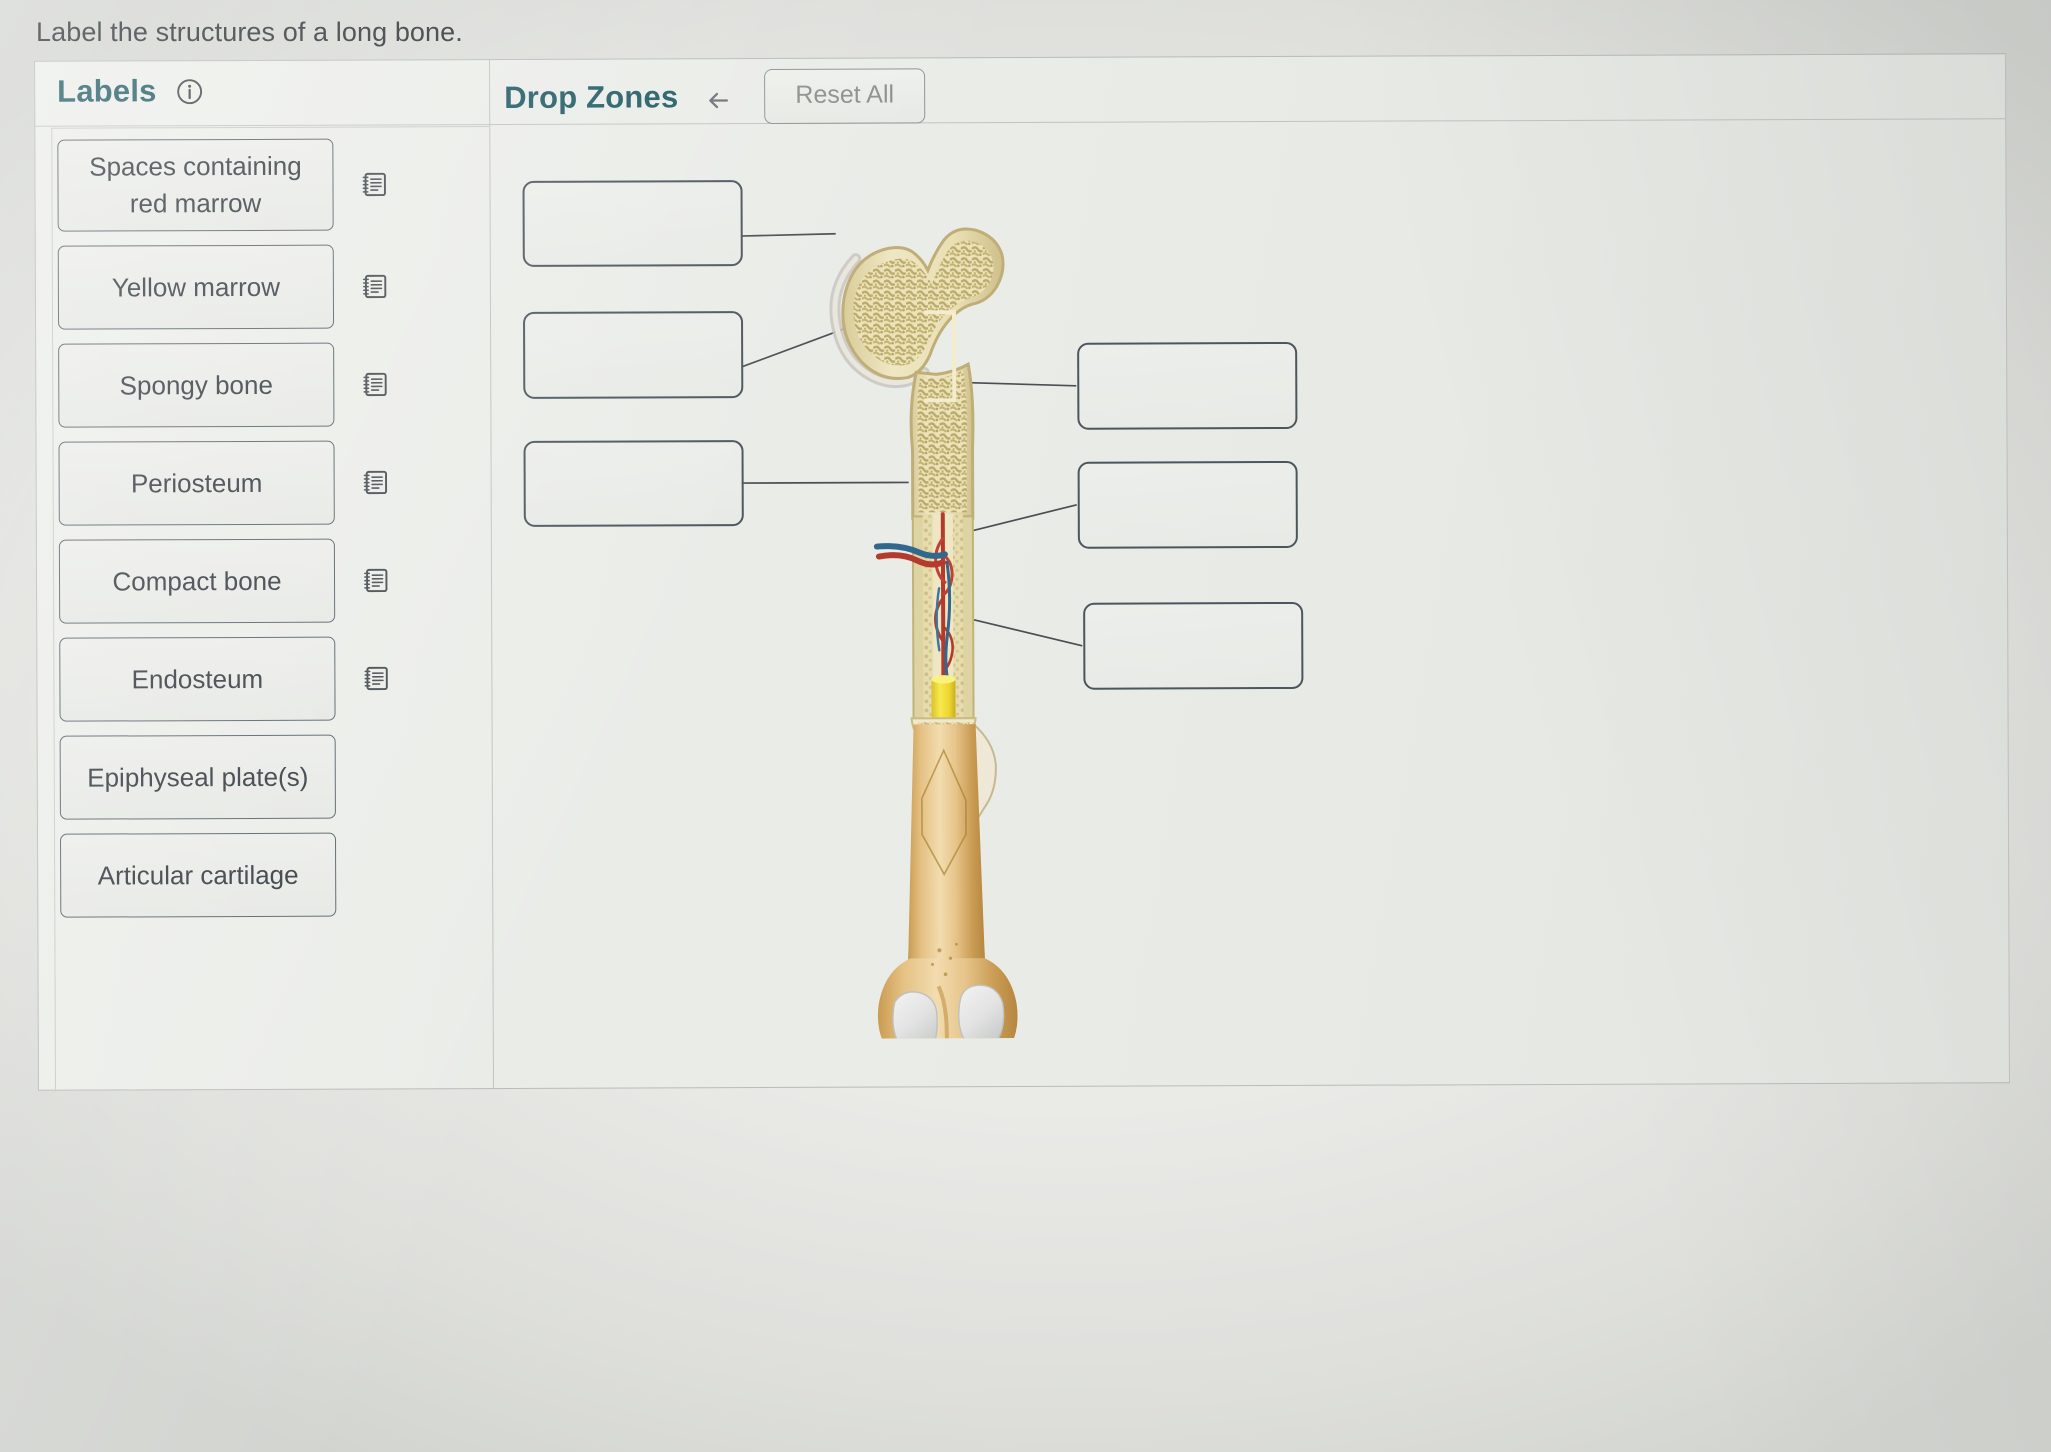 This screenshot has height=1452, width=2051. What do you see at coordinates (196, 287) in the screenshot?
I see `label-chip-yellow-marrow: Yellow marrow` at bounding box center [196, 287].